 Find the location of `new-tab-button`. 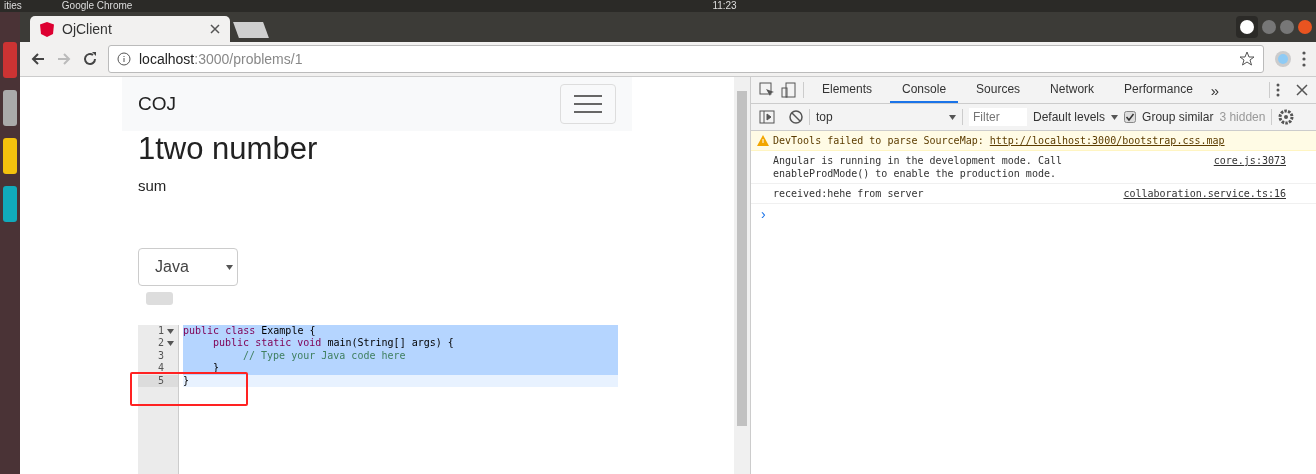

new-tab-button is located at coordinates (251, 30).